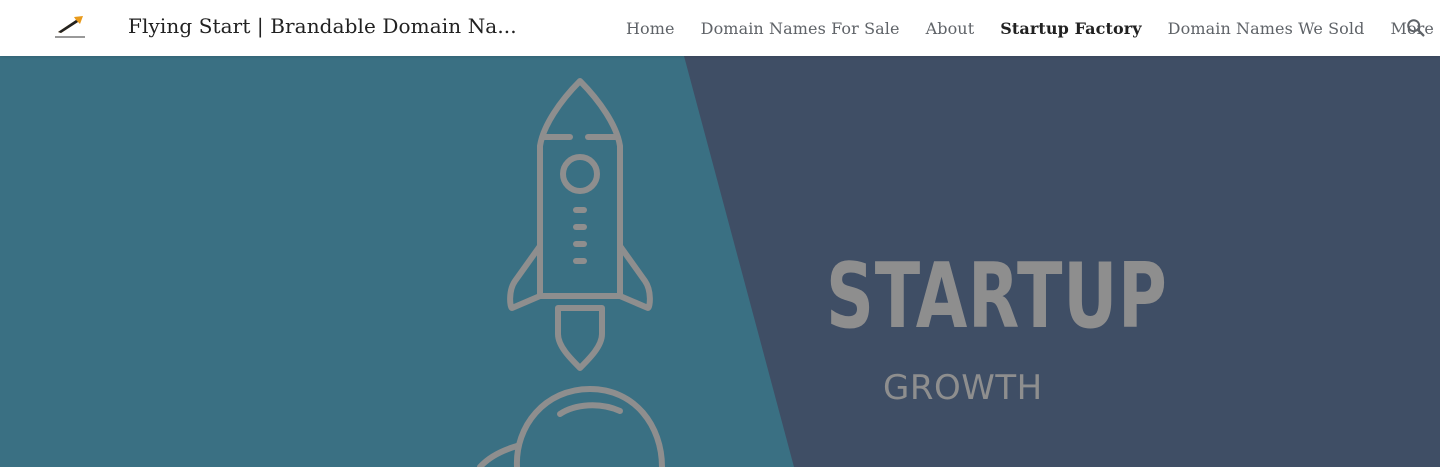 The height and width of the screenshot is (467, 1440). I want to click on search-icon, so click(1416, 28).